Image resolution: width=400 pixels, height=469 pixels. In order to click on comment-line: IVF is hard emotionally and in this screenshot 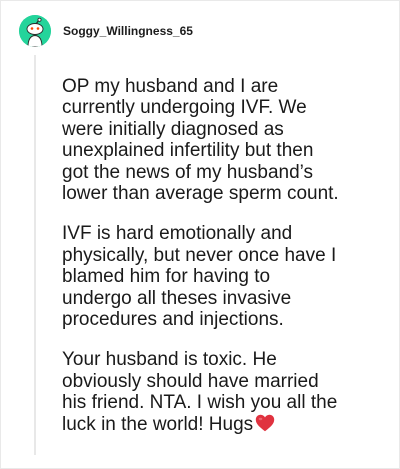, I will do `click(177, 234)`.